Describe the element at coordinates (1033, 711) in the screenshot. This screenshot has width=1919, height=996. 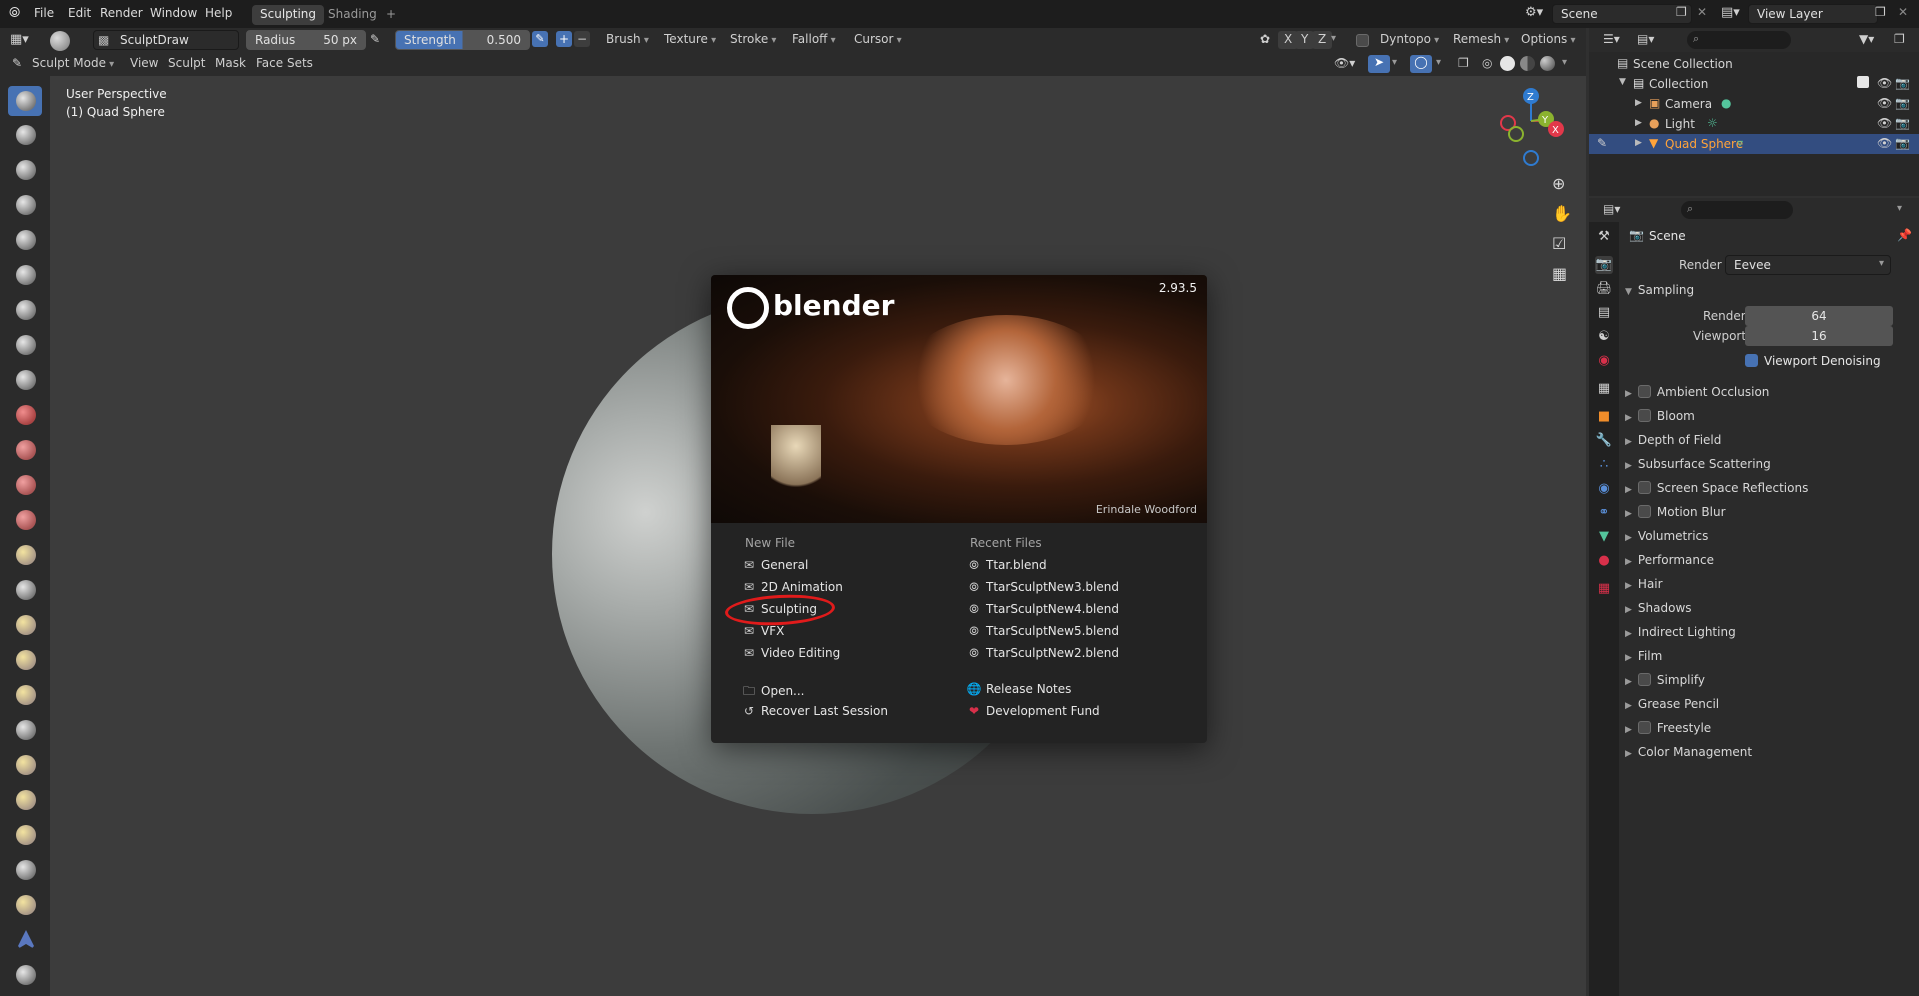
I see `development-fund-link: ❤ Development Fund` at that location.